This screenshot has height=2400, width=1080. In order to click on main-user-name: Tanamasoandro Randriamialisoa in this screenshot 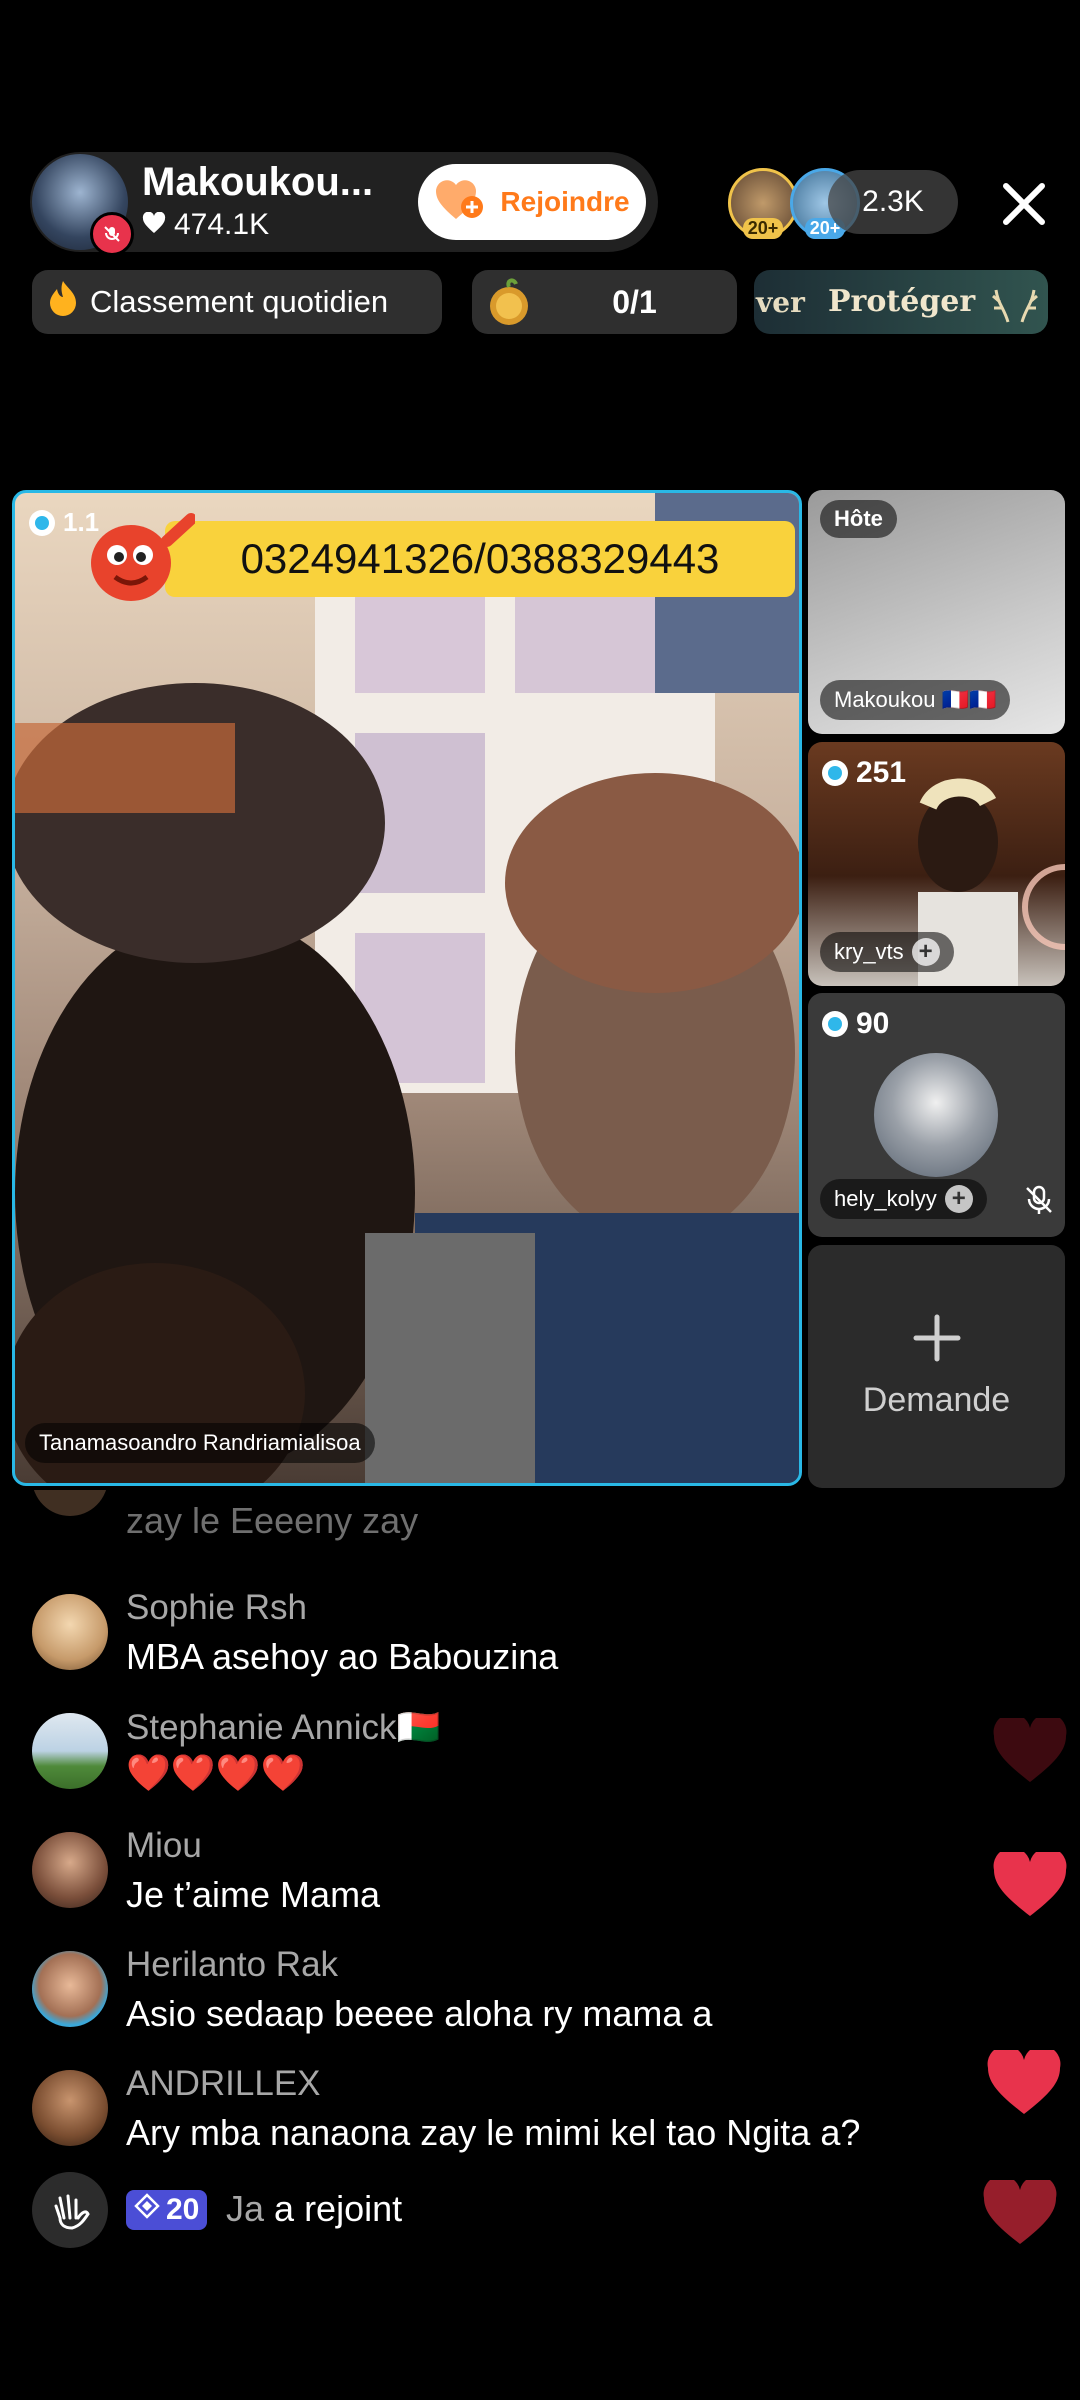, I will do `click(200, 1443)`.